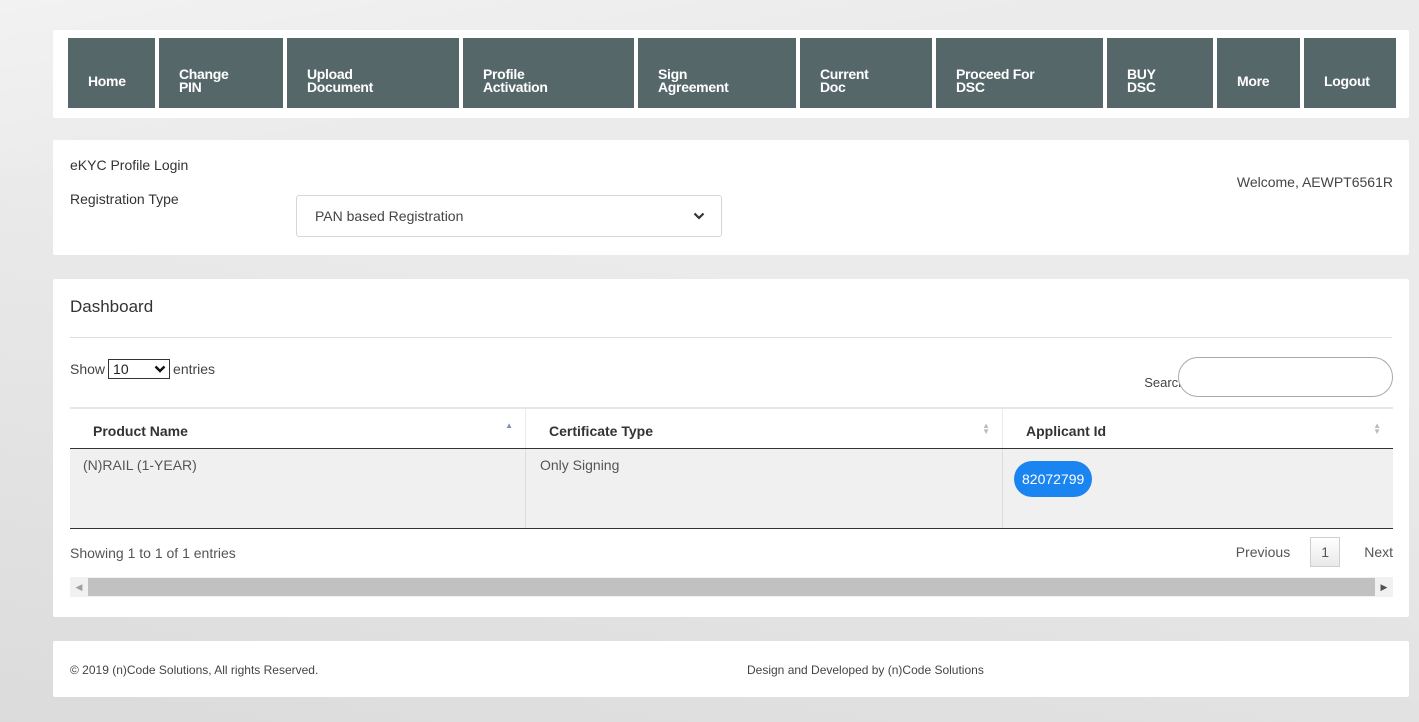 The height and width of the screenshot is (722, 1419). I want to click on column-header-applicant-id: Applicant Id ▲ ▼, so click(1198, 428).